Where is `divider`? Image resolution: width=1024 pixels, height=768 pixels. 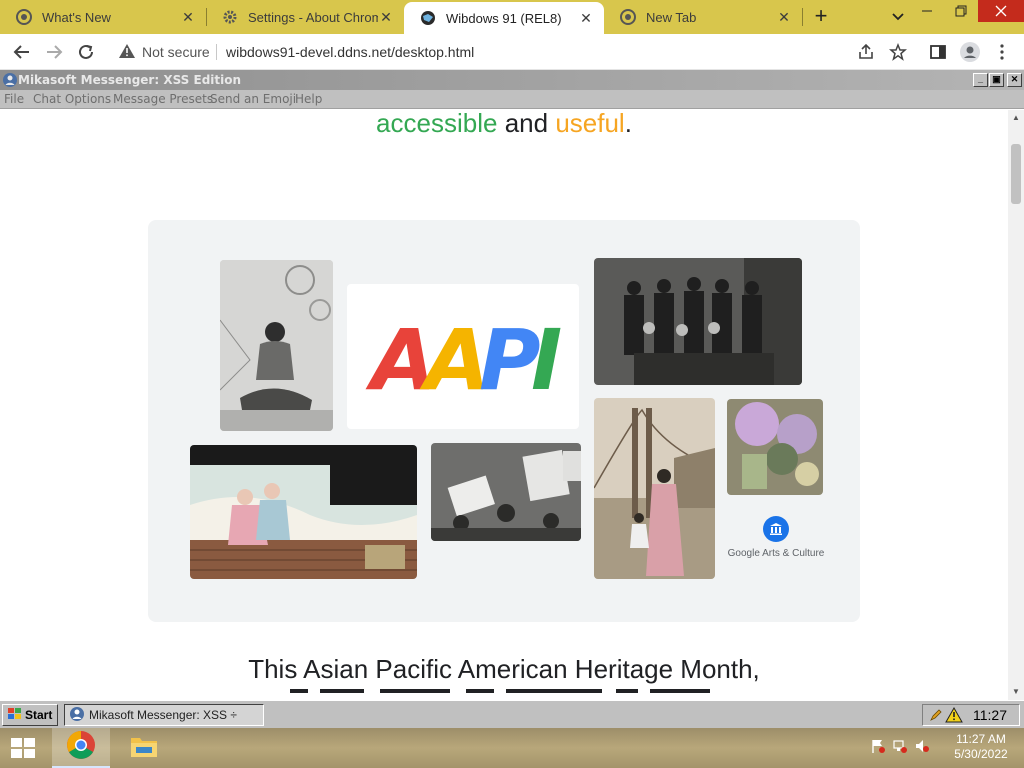
divider is located at coordinates (216, 52).